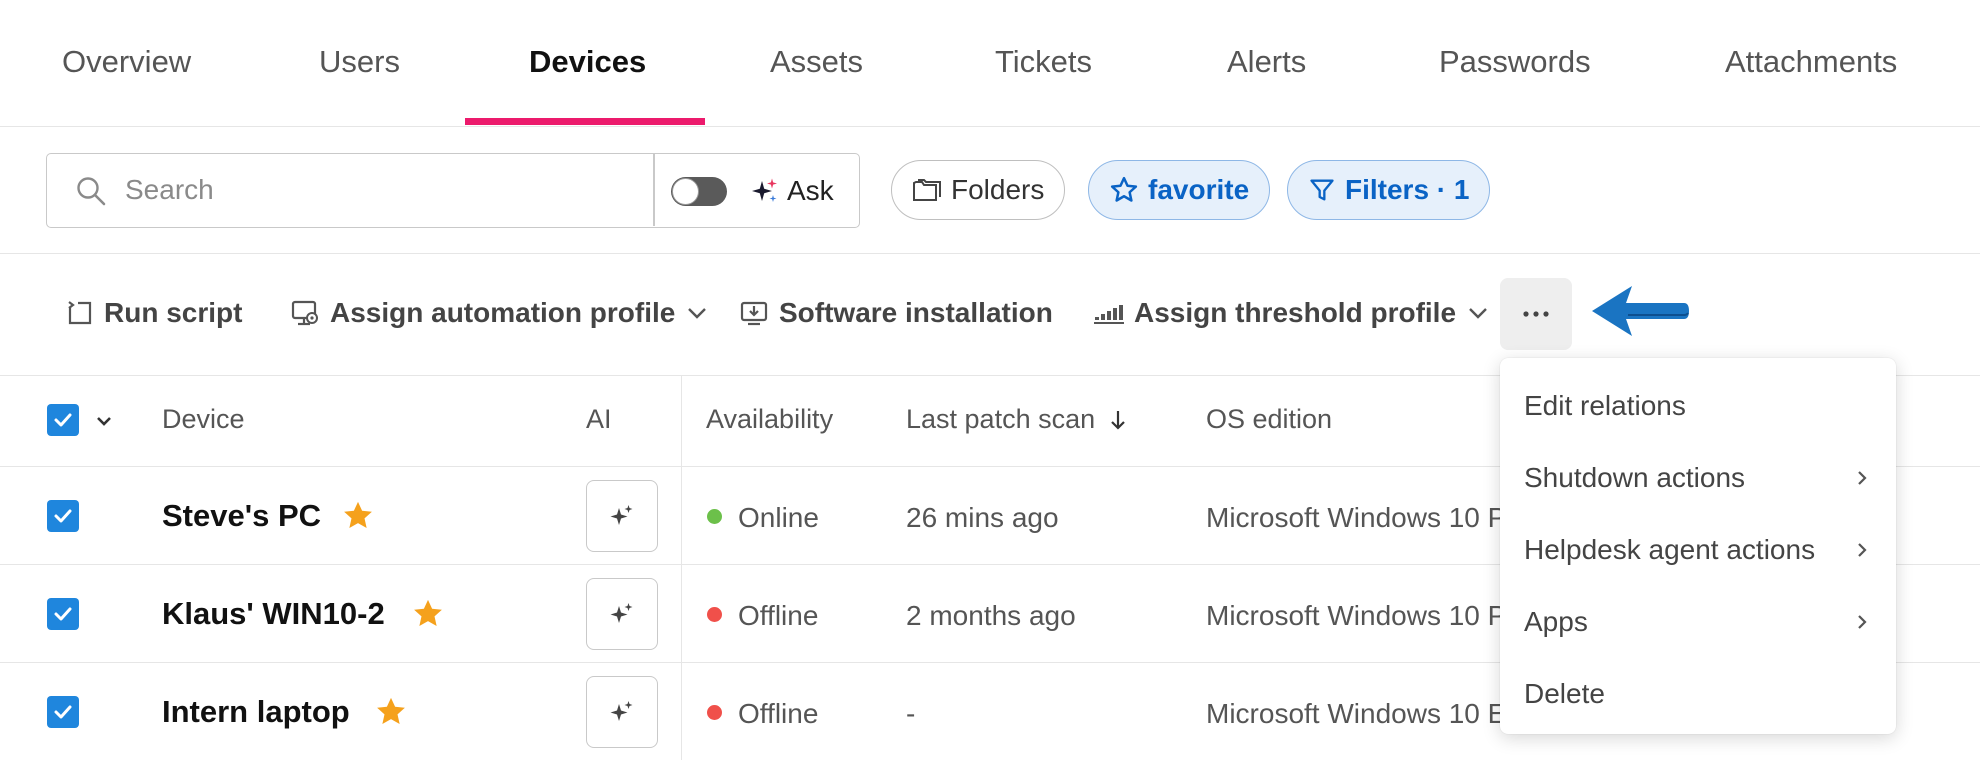 The width and height of the screenshot is (1980, 760). What do you see at coordinates (1564, 693) in the screenshot?
I see `menu-item-label: Delete` at bounding box center [1564, 693].